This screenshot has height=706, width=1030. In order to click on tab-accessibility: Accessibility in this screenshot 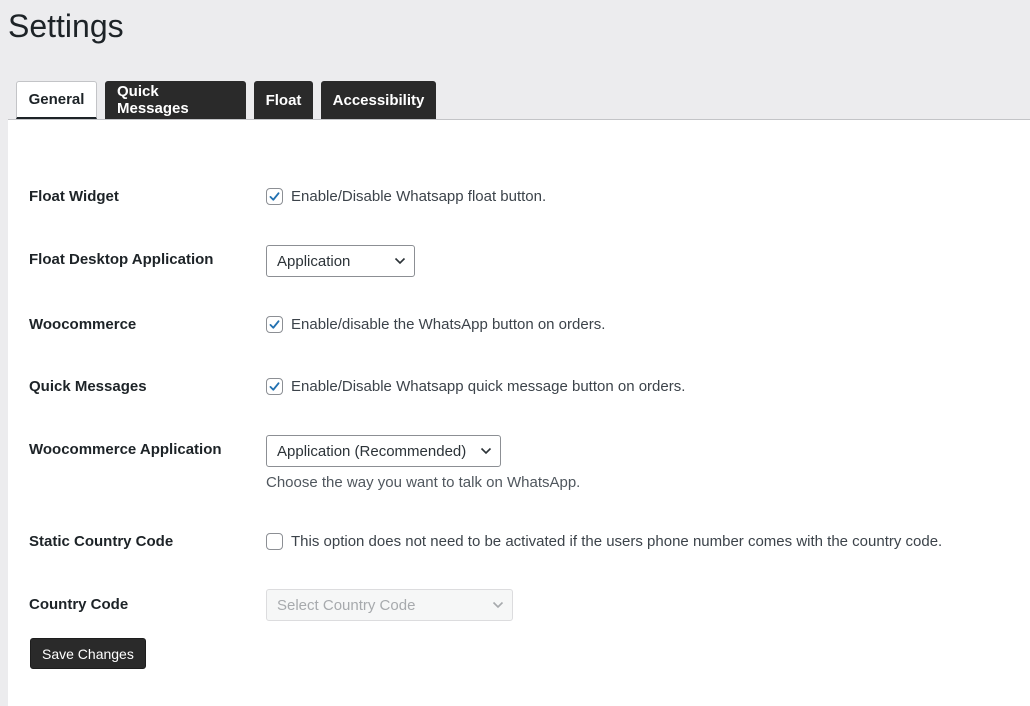, I will do `click(378, 100)`.